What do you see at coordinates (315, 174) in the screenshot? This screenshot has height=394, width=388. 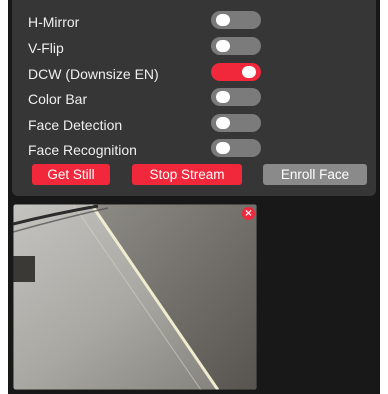 I see `enroll-face-button: Enroll Face` at bounding box center [315, 174].